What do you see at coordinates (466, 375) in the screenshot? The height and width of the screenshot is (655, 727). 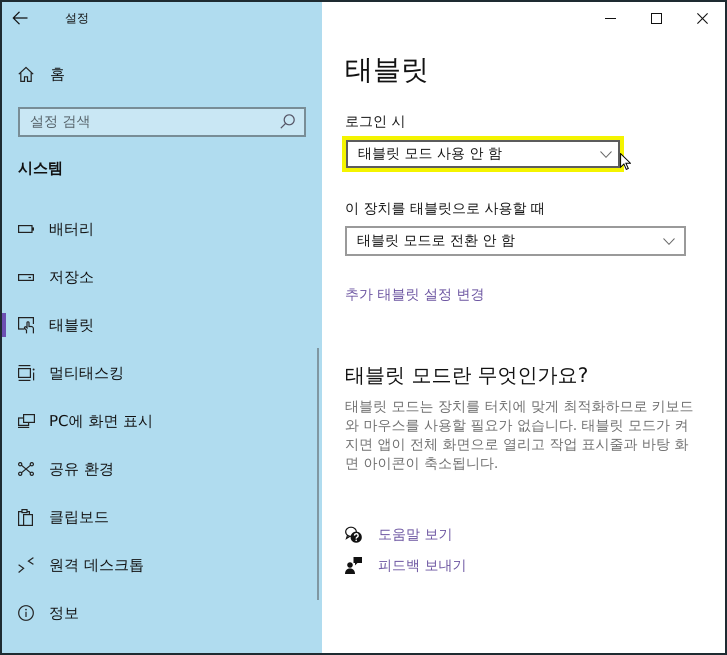 I see `section-heading: 태블릿 모드란 무엇인가요?` at bounding box center [466, 375].